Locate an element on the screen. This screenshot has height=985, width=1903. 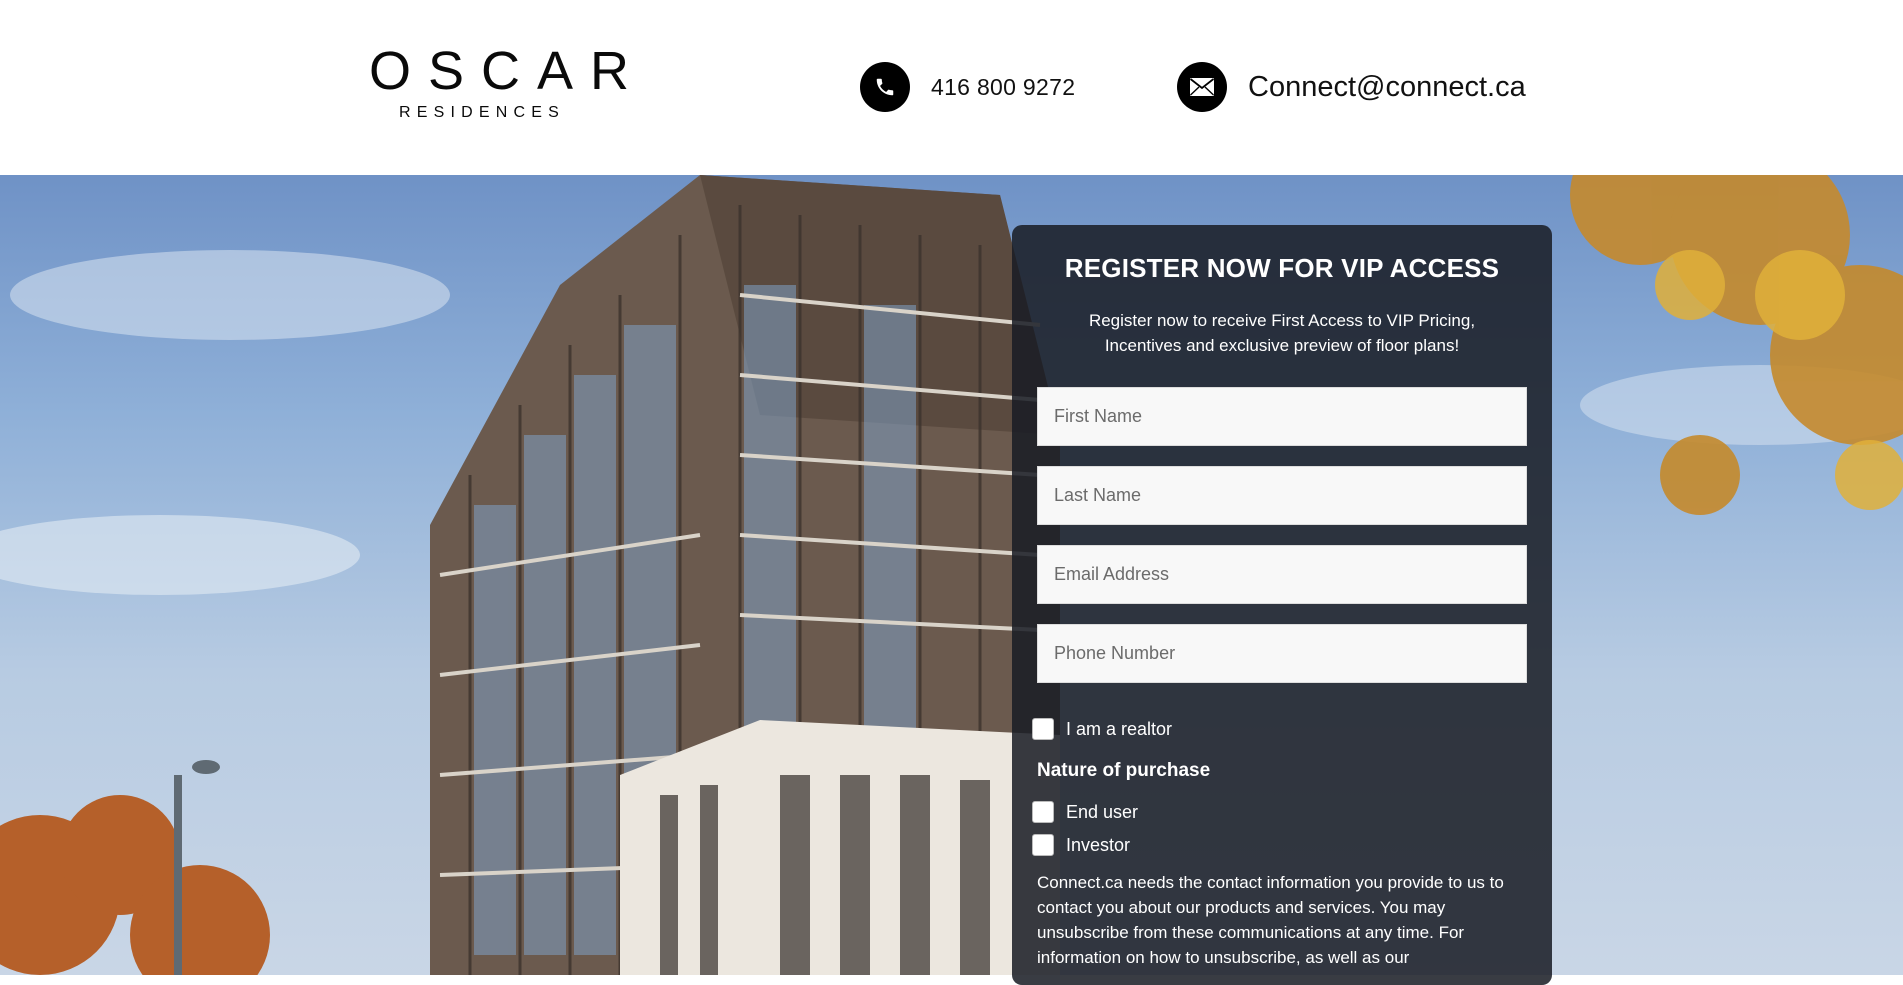
logo: OSCAR RESIDENCES is located at coordinates (499, 81).